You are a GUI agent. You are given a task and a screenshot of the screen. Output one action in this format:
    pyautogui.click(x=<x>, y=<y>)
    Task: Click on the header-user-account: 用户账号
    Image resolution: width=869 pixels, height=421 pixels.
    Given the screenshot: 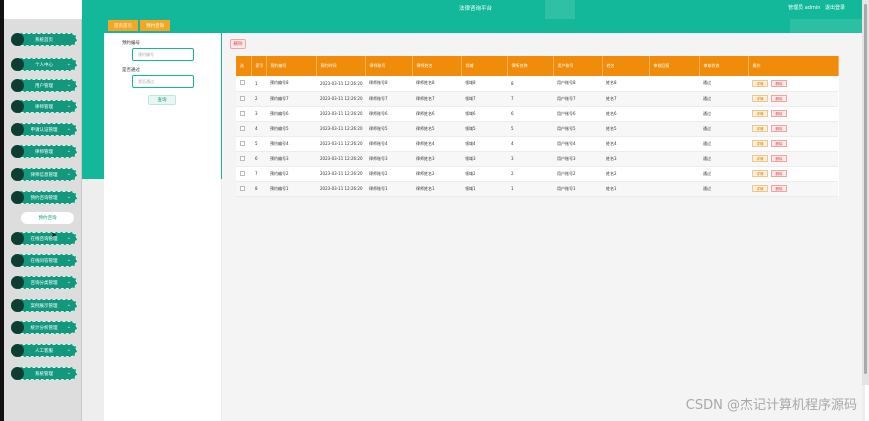 What is the action you would take?
    pyautogui.click(x=578, y=66)
    